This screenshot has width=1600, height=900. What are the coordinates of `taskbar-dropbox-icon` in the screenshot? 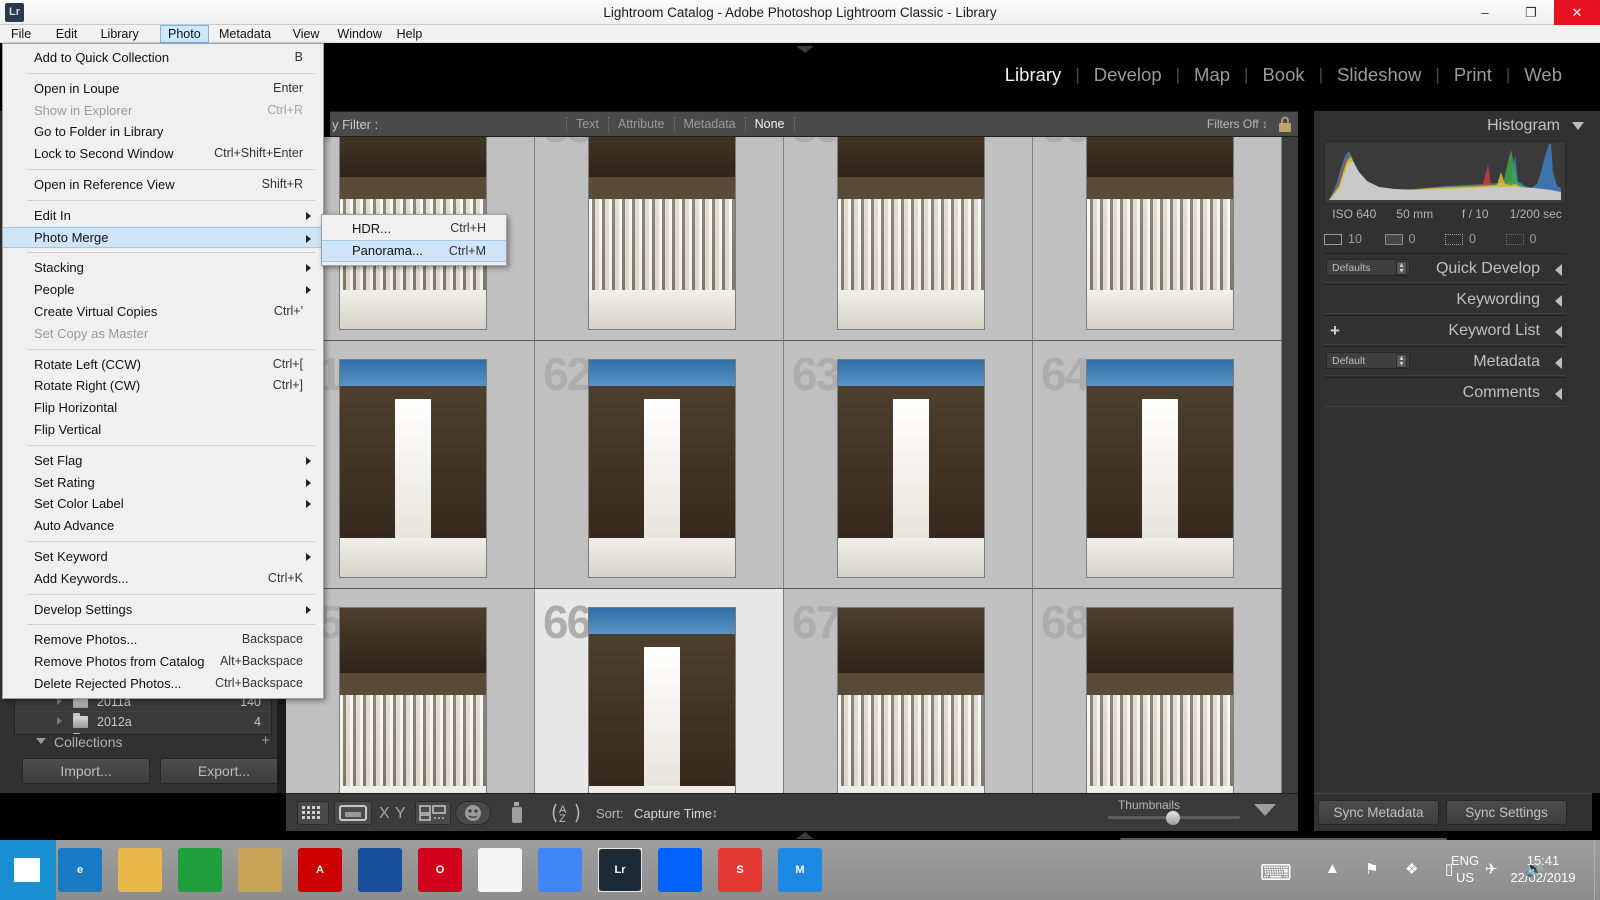 It's located at (680, 870).